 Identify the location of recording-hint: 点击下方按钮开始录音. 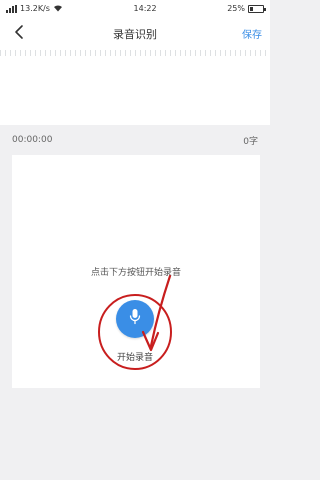
(135, 273).